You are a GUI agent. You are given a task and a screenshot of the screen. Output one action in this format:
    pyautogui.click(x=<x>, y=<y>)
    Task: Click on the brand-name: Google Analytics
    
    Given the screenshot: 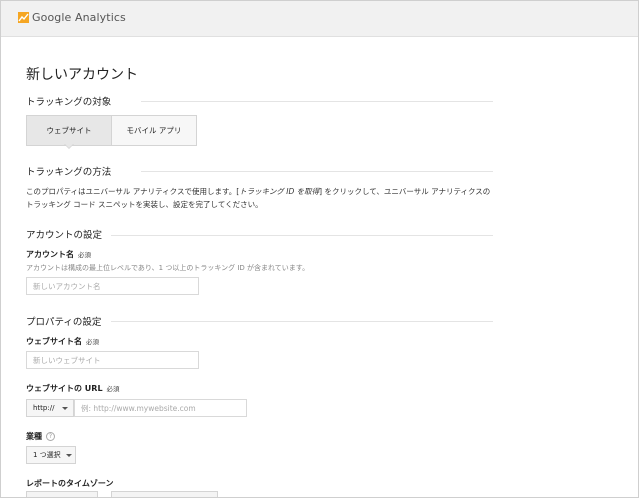 What is the action you would take?
    pyautogui.click(x=79, y=17)
    